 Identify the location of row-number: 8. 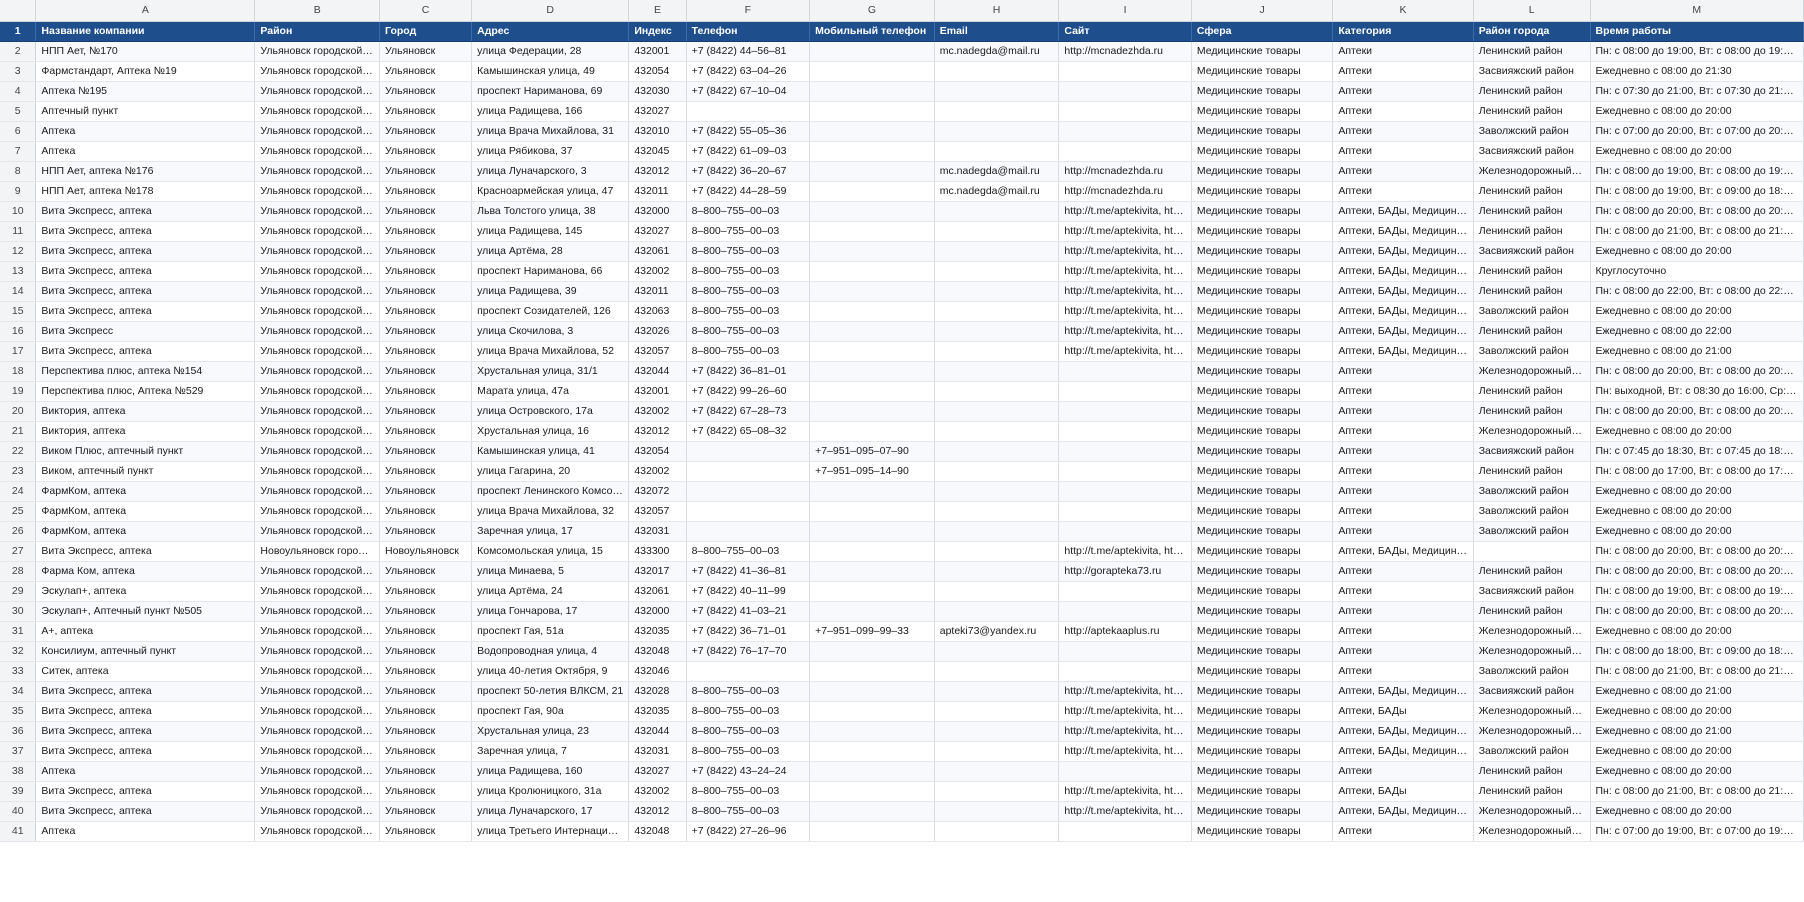
(18, 171).